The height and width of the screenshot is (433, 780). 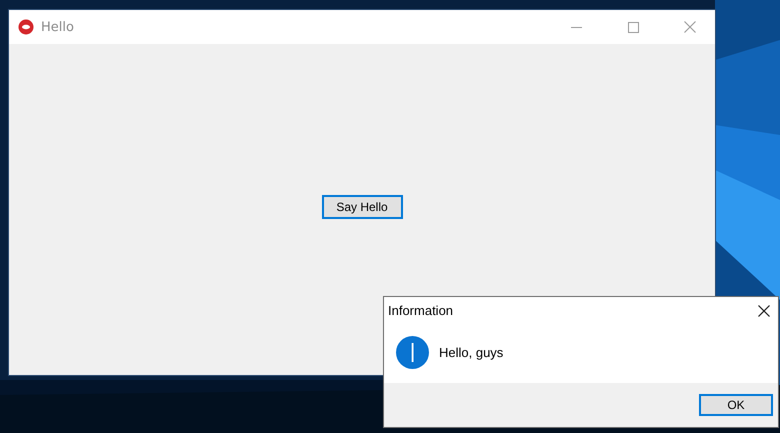 I want to click on app-icon, so click(x=26, y=27).